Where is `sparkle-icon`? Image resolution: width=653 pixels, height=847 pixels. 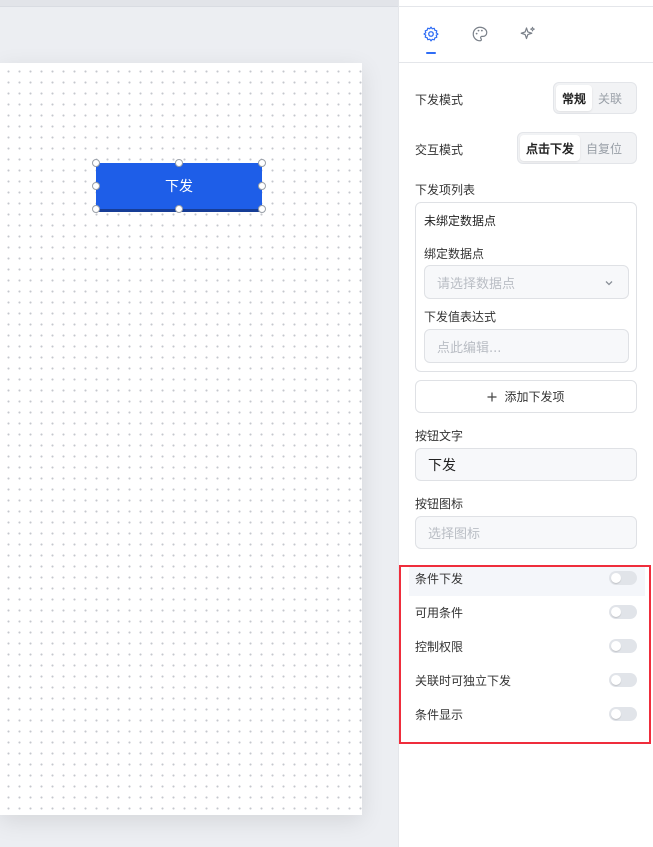
sparkle-icon is located at coordinates (527, 33).